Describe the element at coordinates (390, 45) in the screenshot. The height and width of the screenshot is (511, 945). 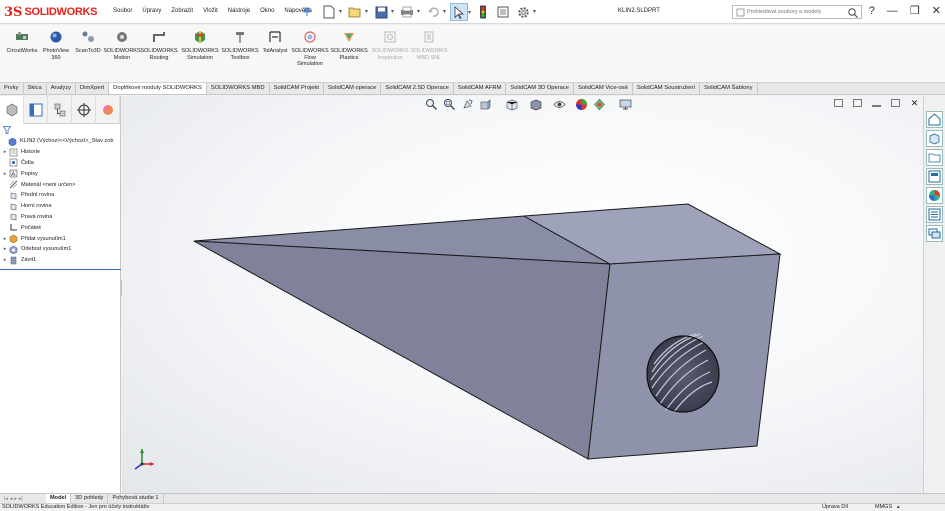
I see `cmd-inspection: SOLIDWORKS Inspection` at that location.